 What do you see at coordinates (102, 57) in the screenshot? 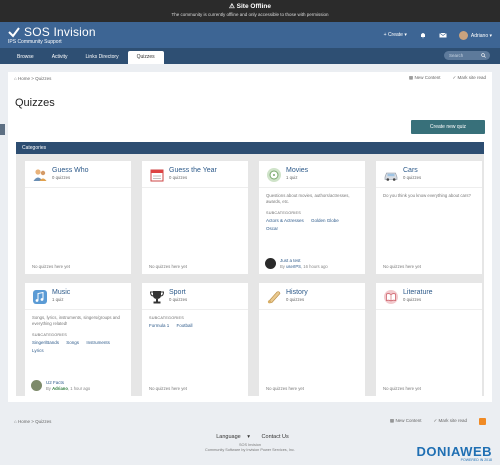
I see `tab-links-directory: Links Directory` at bounding box center [102, 57].